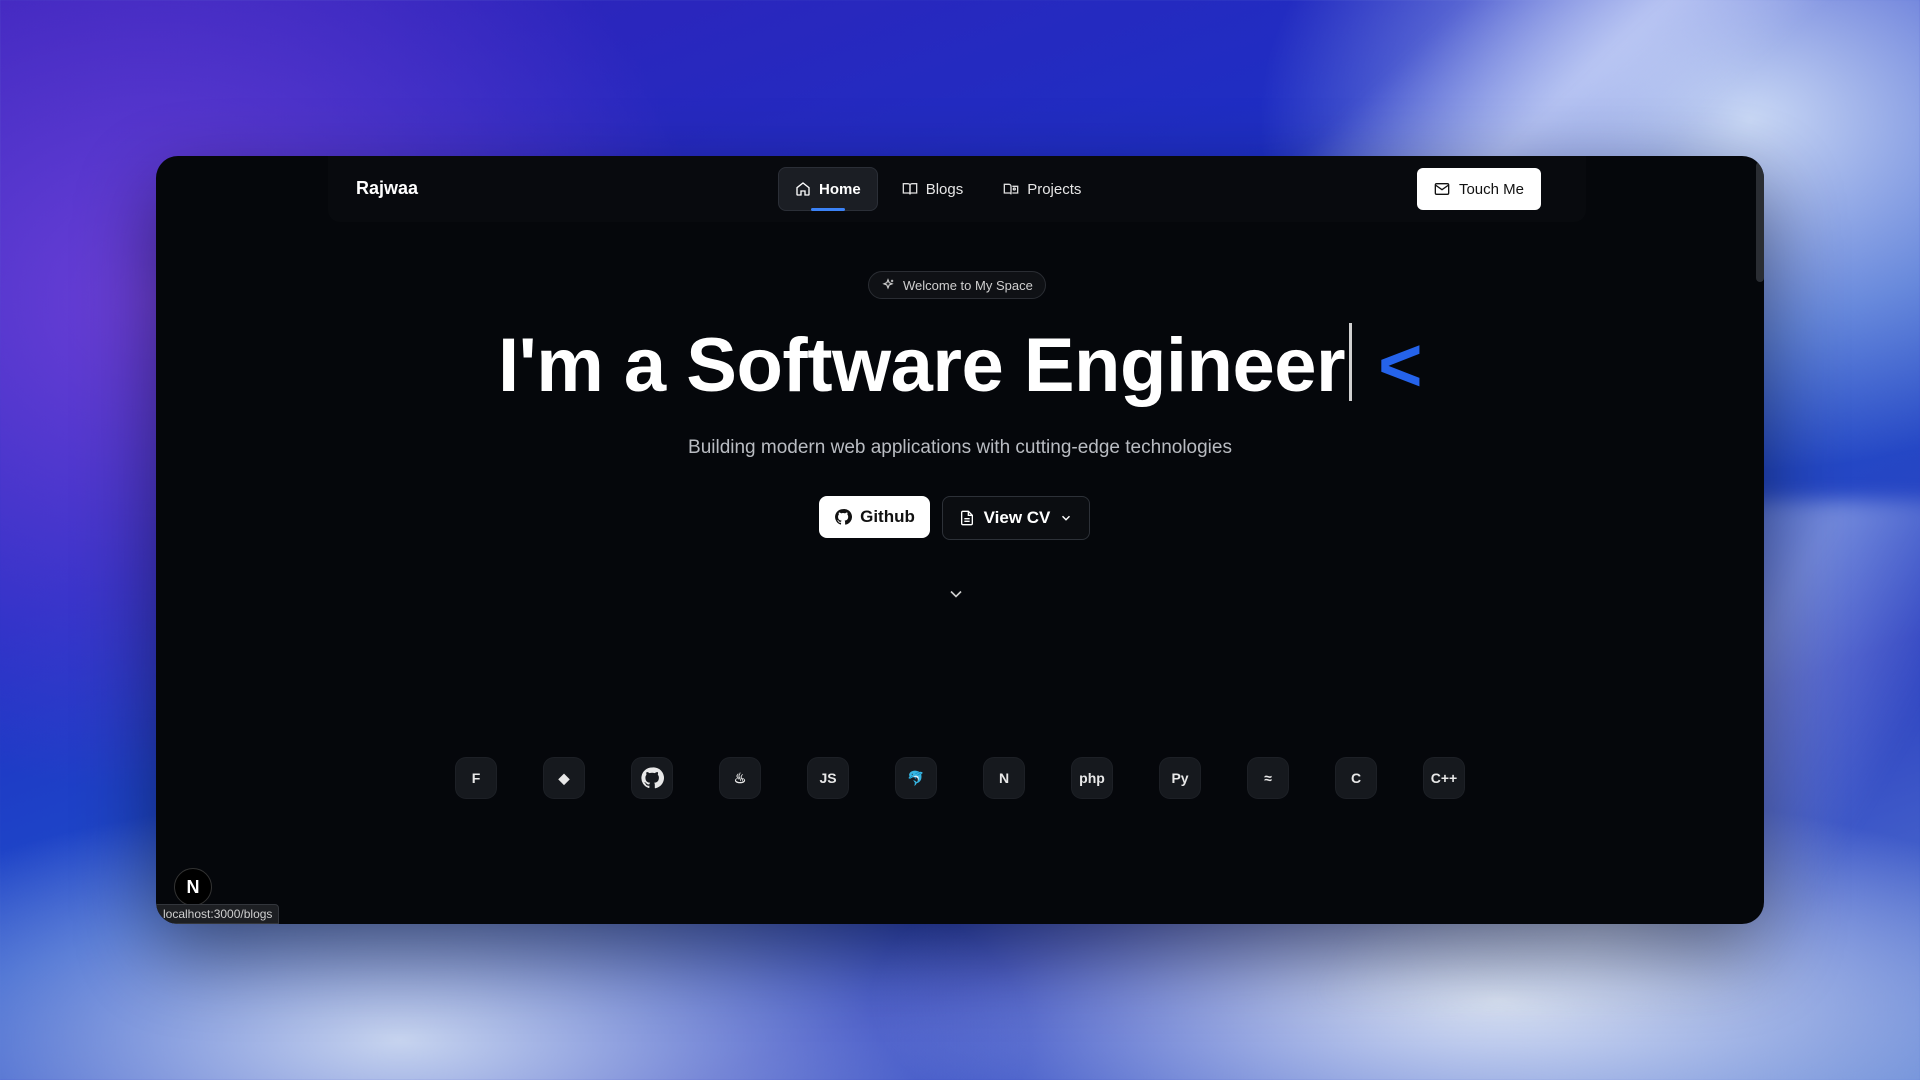 The height and width of the screenshot is (1080, 1920). I want to click on nav-home: Home, so click(828, 189).